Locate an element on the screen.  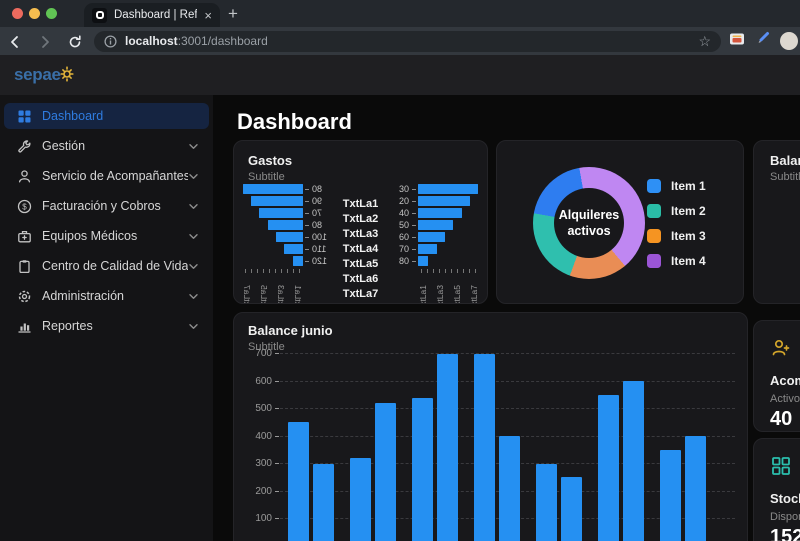
url-path: :3001/dashboard is located at coordinates (222, 41).